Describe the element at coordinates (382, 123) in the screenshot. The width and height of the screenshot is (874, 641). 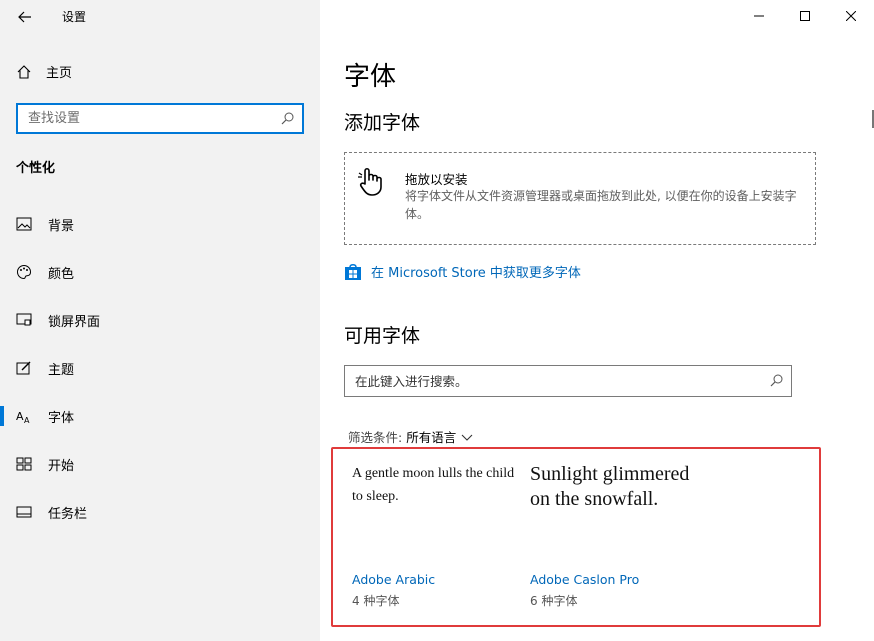
I see `add-fonts-heading: 添加字体` at that location.